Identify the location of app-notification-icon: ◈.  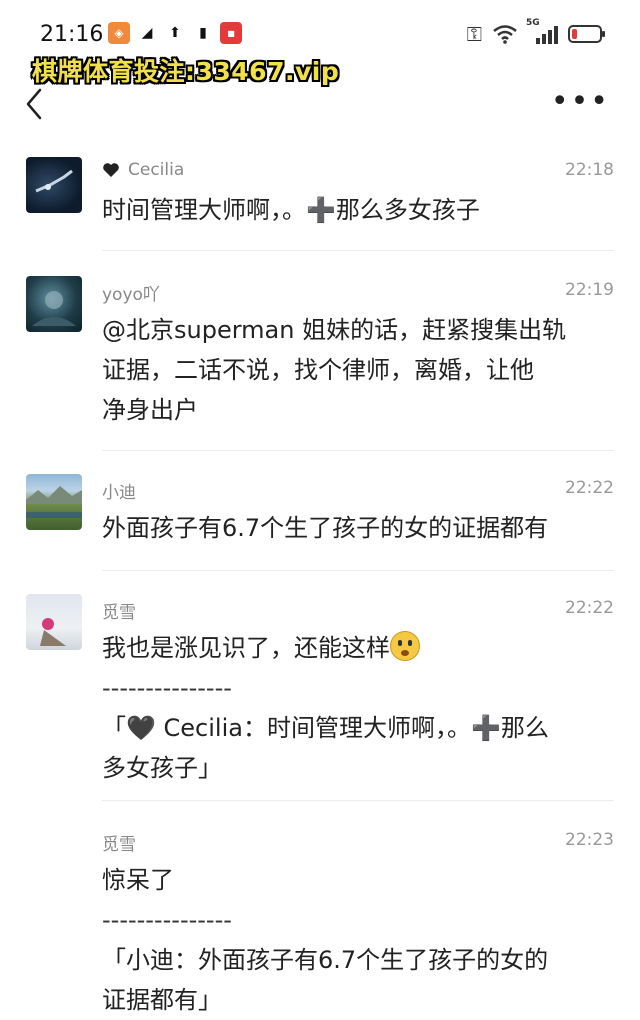
(119, 33).